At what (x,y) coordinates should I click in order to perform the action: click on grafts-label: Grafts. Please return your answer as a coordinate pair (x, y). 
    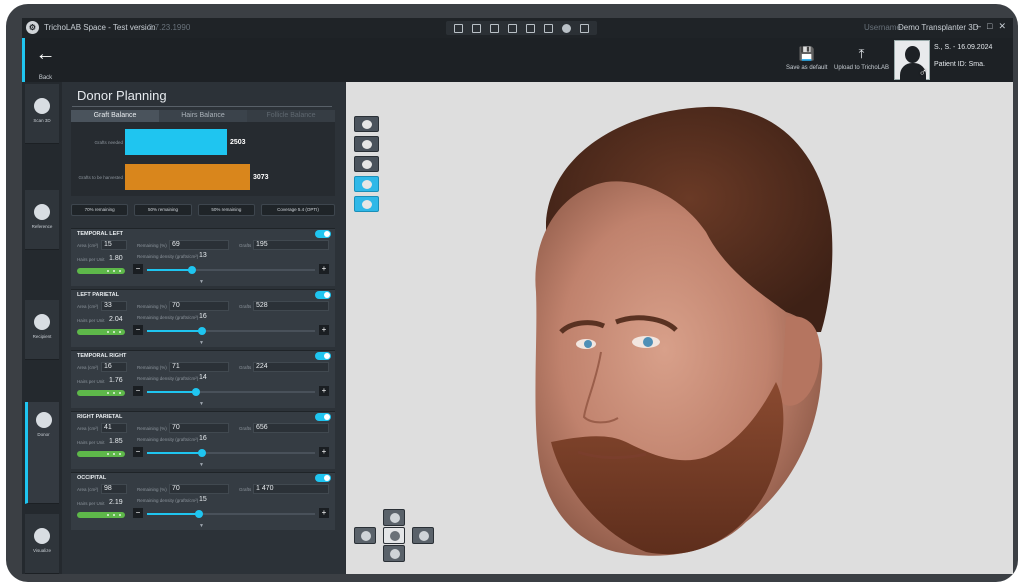
    Looking at the image, I should click on (245, 306).